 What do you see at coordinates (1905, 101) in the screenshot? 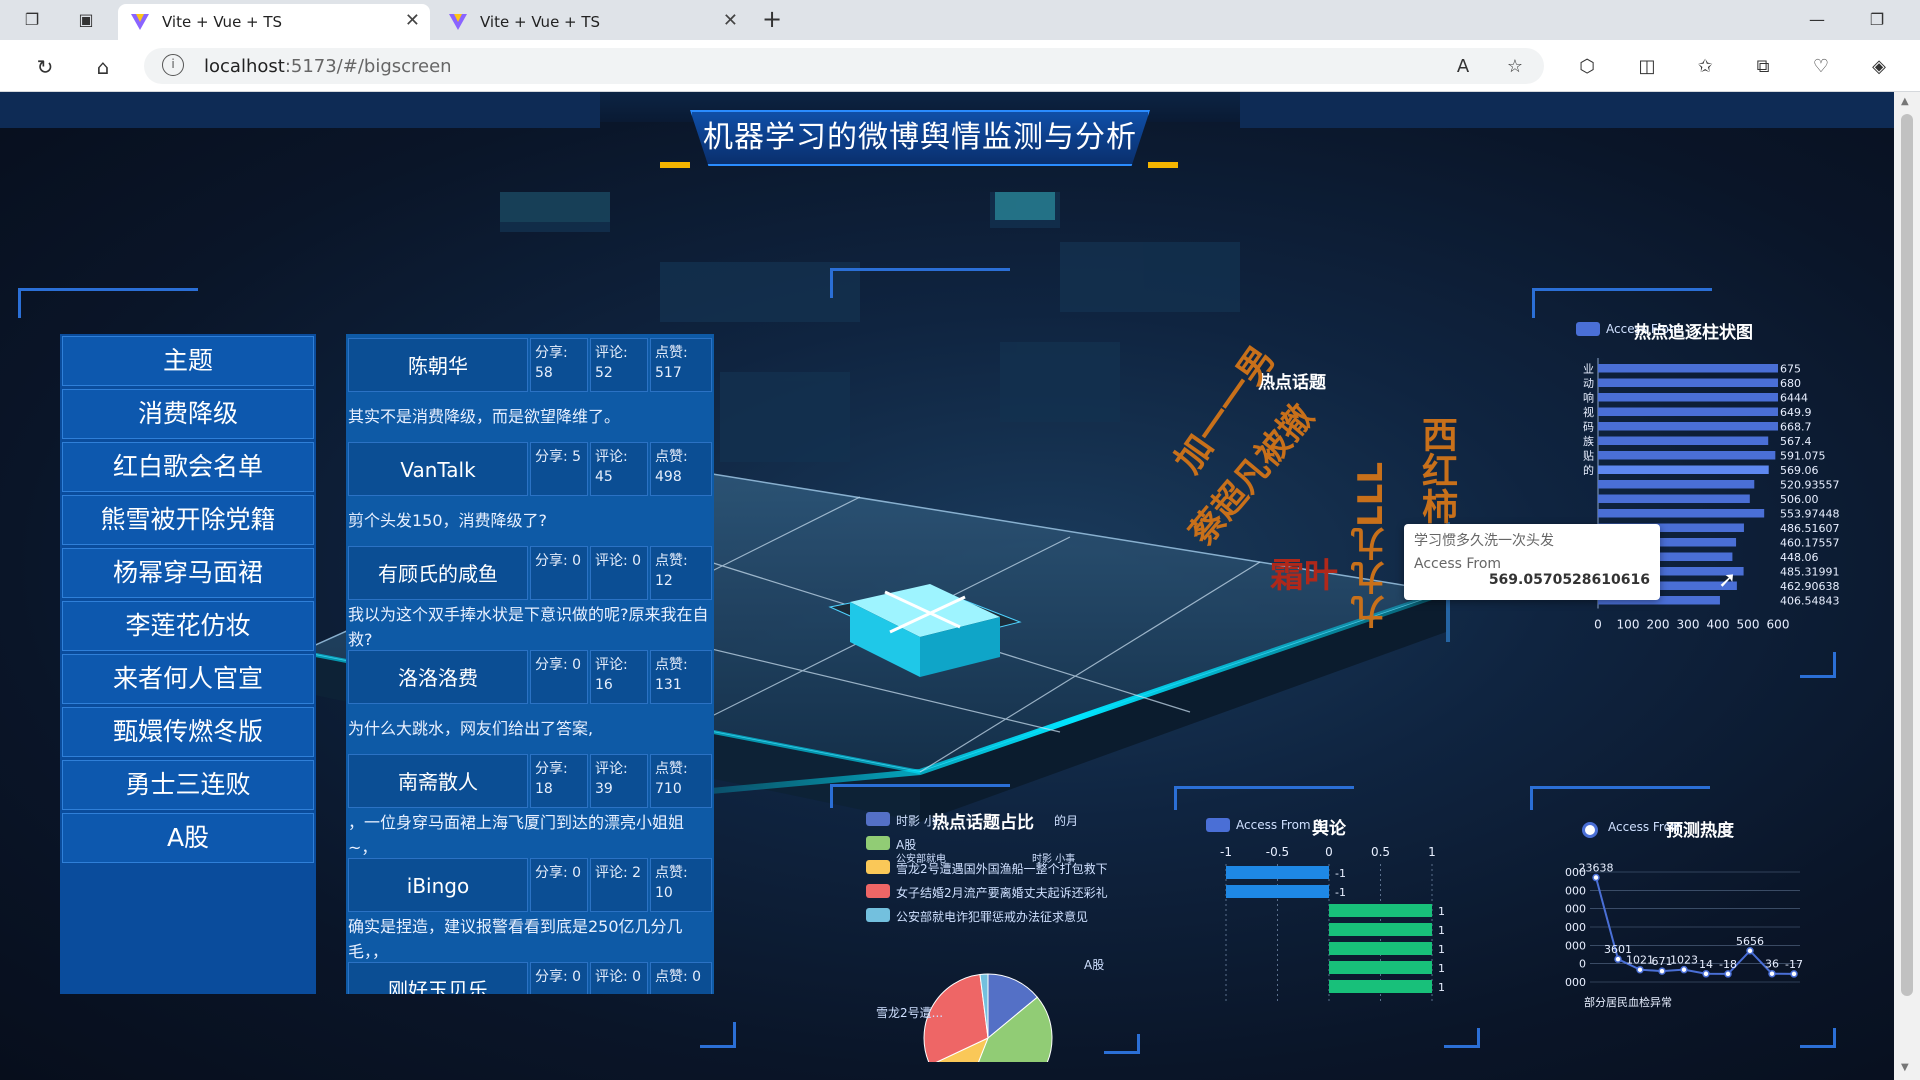
I see `scroll-up-icon: ▲` at bounding box center [1905, 101].